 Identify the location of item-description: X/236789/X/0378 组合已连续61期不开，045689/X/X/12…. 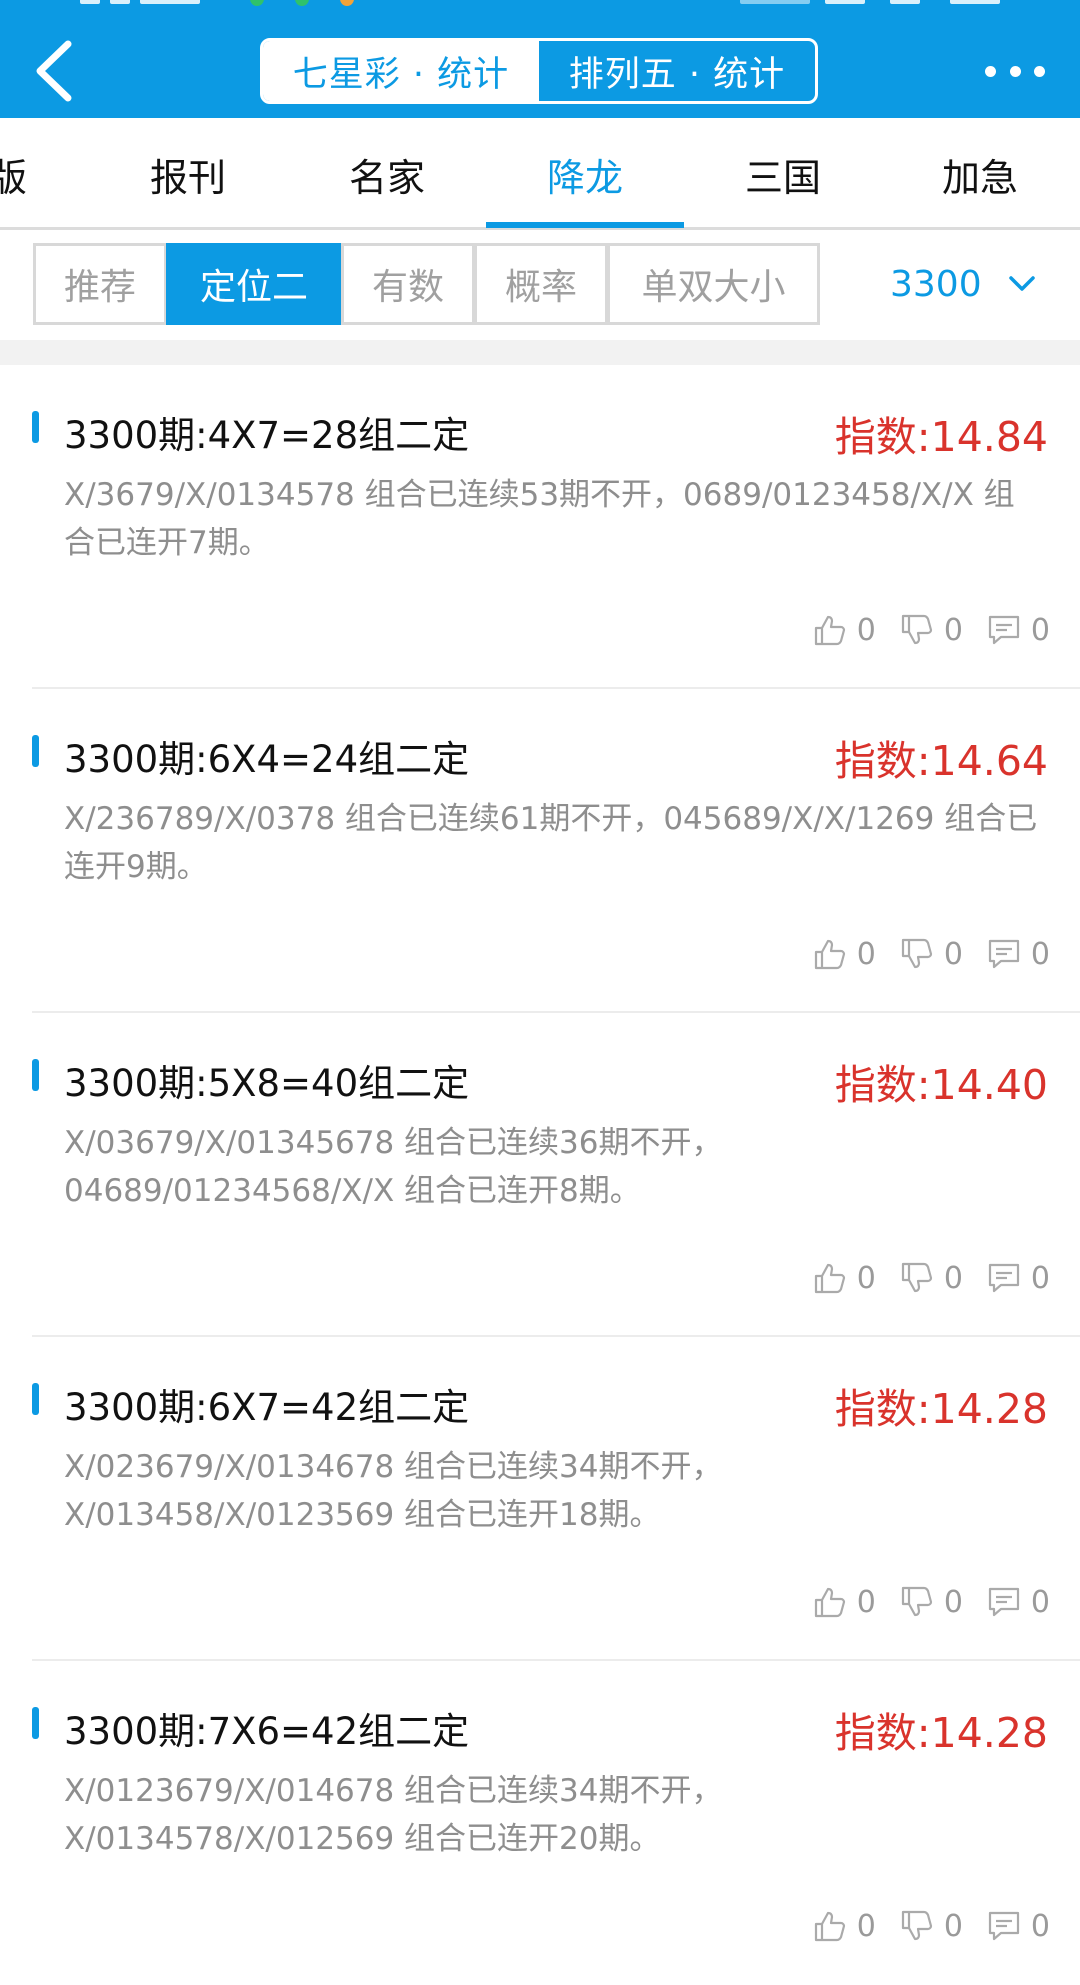
(551, 843).